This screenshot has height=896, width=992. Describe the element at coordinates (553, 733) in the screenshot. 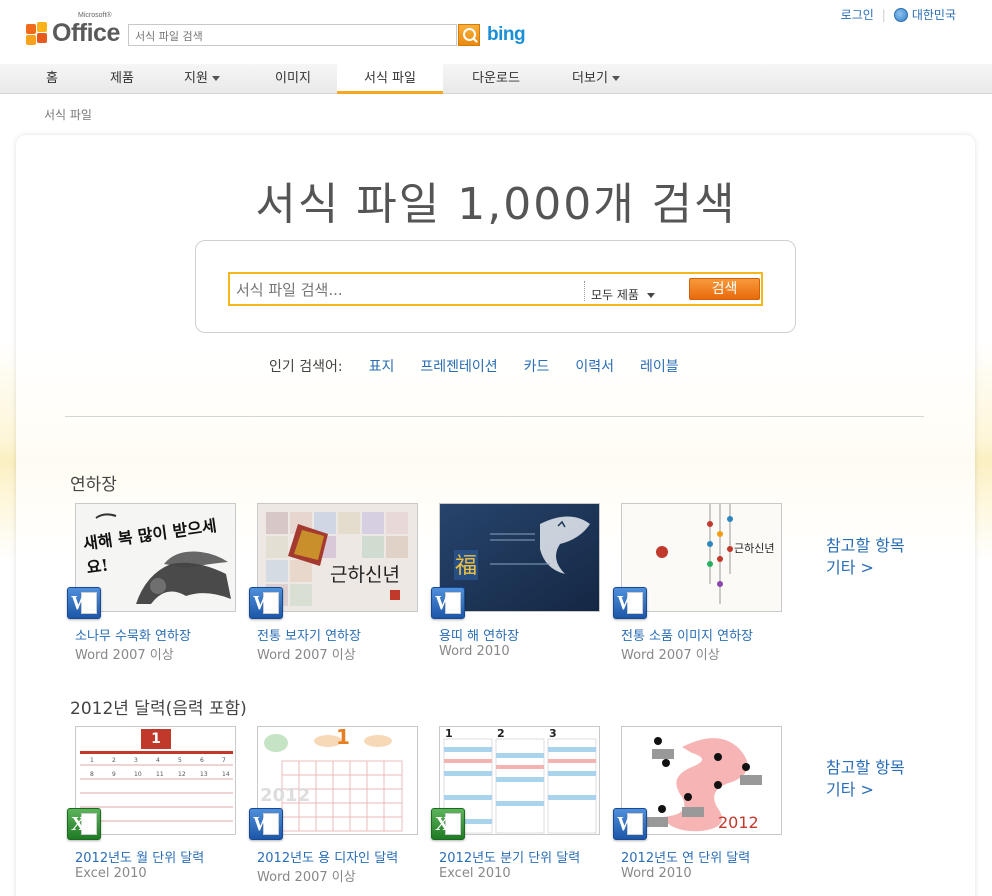

I see `quarter-month-label: 3` at that location.